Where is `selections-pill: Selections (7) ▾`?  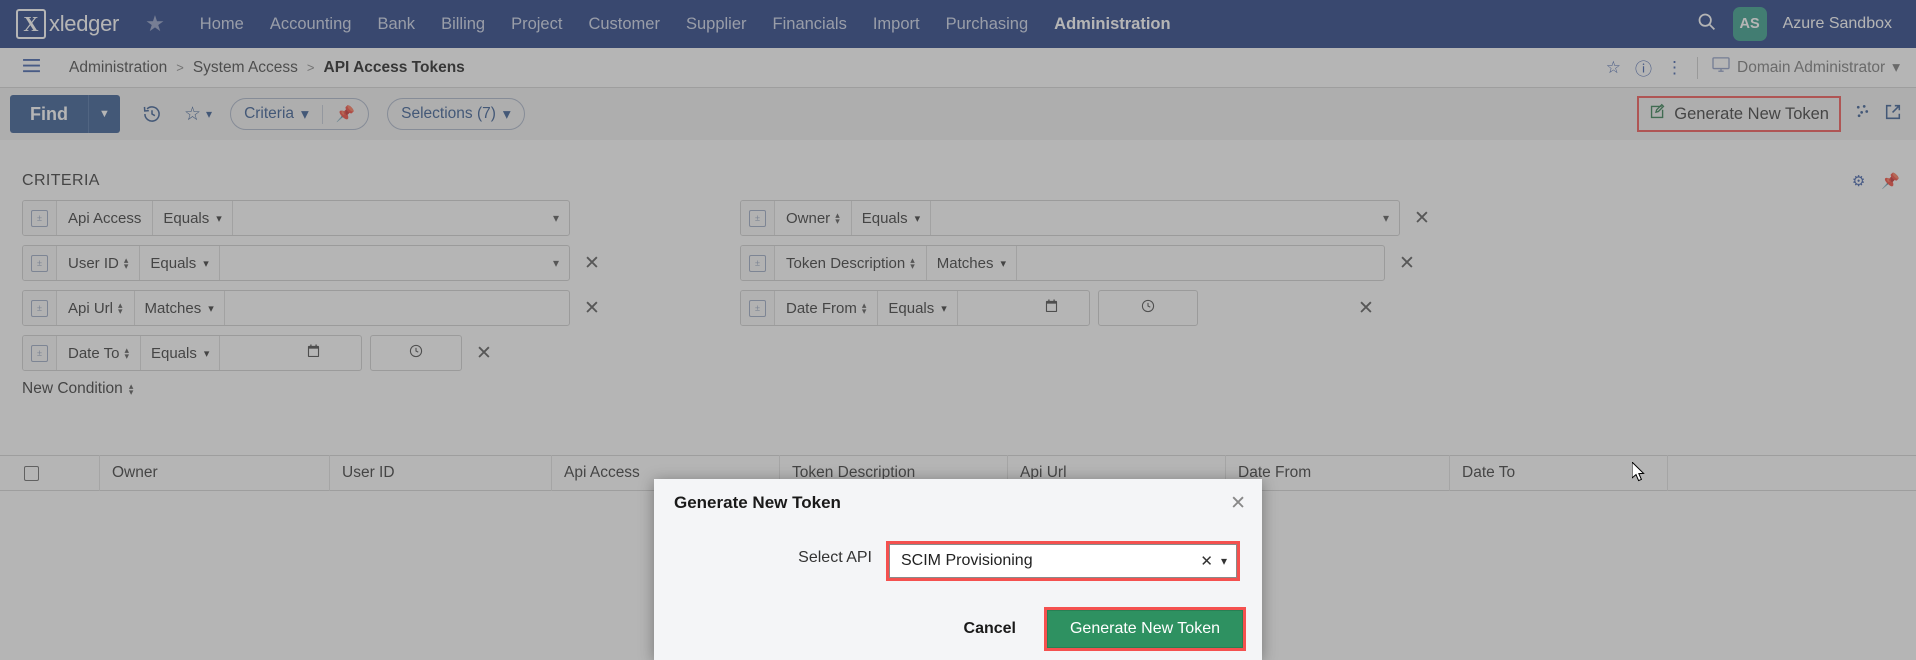 selections-pill: Selections (7) ▾ is located at coordinates (456, 114).